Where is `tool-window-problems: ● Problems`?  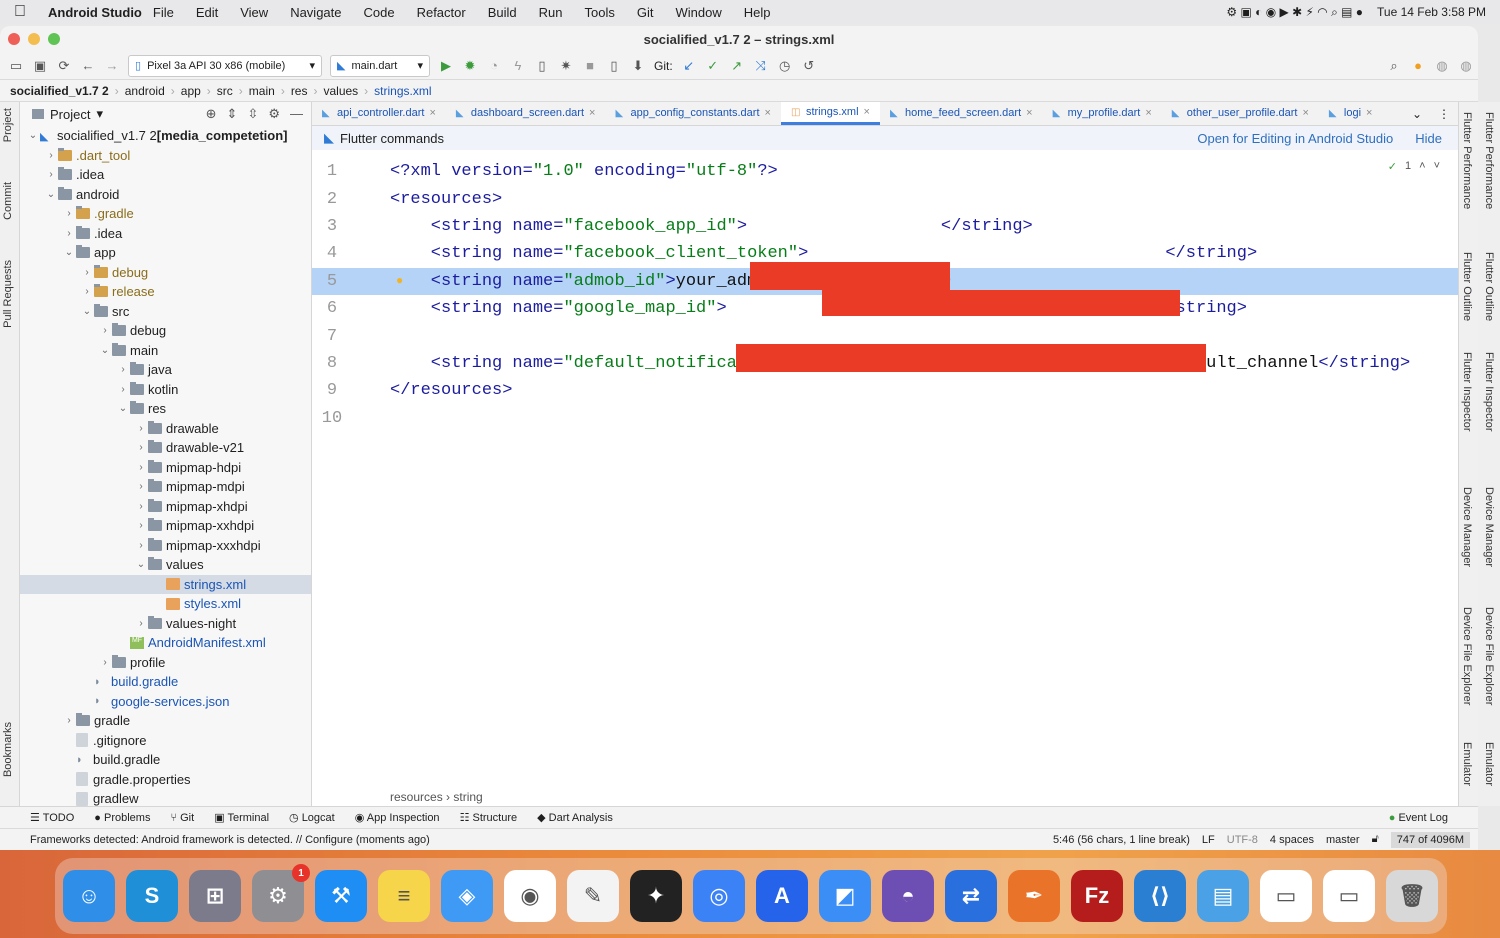 tool-window-problems: ● Problems is located at coordinates (122, 818).